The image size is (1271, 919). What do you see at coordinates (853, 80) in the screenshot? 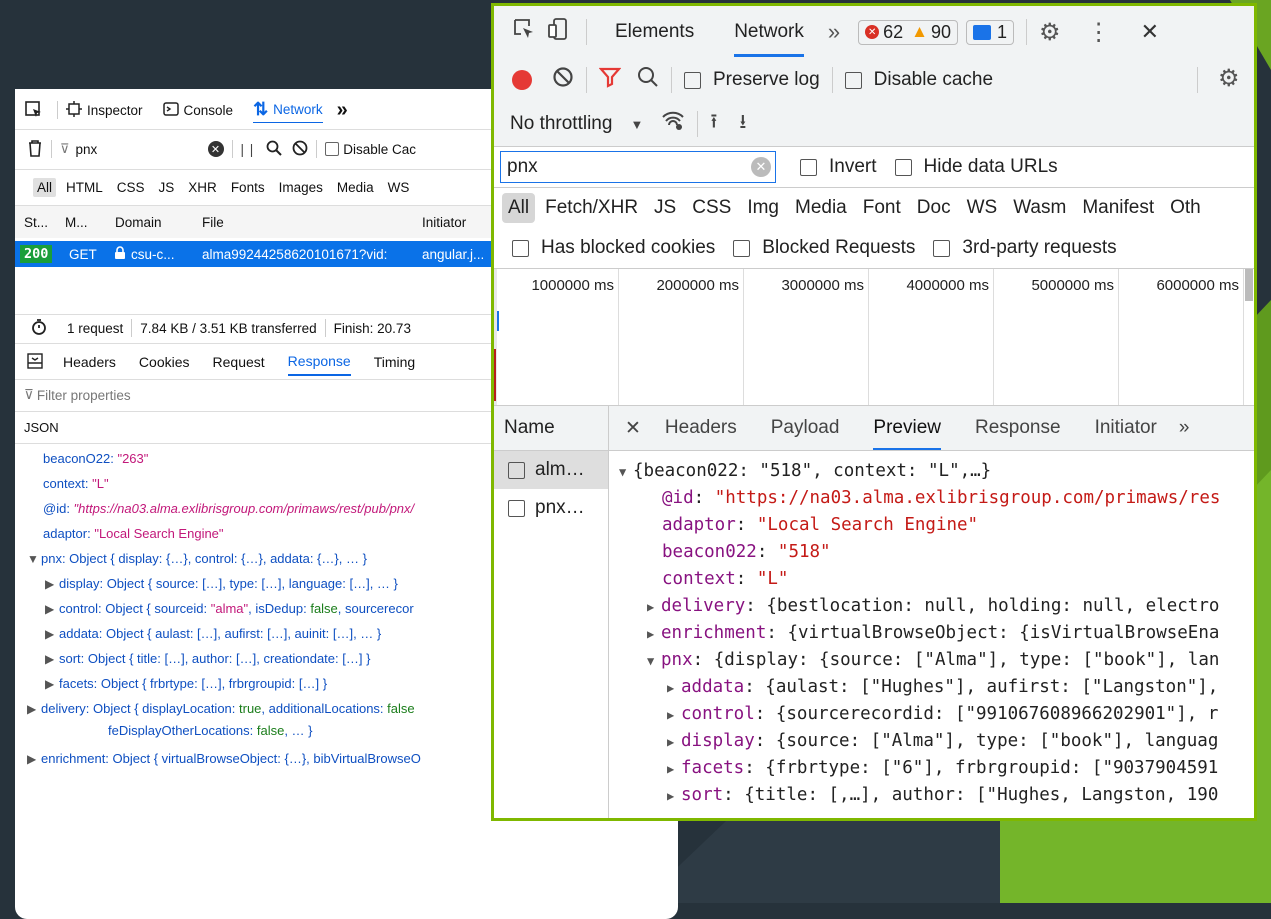
I see `disable-cache-checkbox` at bounding box center [853, 80].